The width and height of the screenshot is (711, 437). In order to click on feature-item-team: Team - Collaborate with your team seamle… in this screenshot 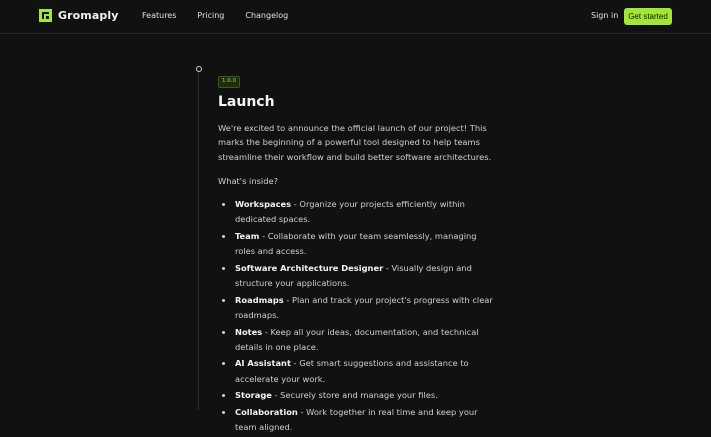, I will do `click(358, 244)`.